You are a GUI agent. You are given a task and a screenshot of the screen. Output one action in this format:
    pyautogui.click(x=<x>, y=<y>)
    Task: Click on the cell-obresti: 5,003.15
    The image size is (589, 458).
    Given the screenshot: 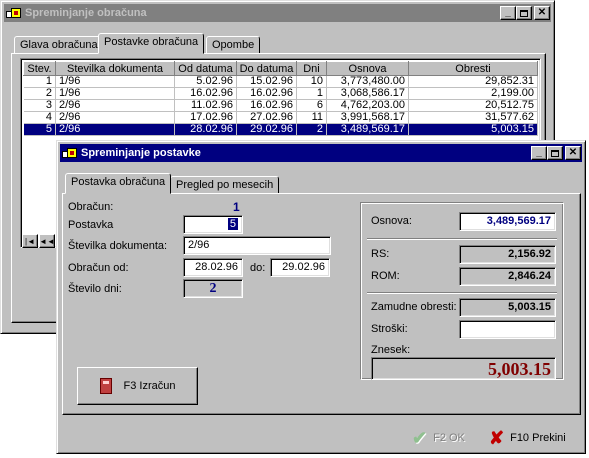 What is the action you would take?
    pyautogui.click(x=473, y=129)
    